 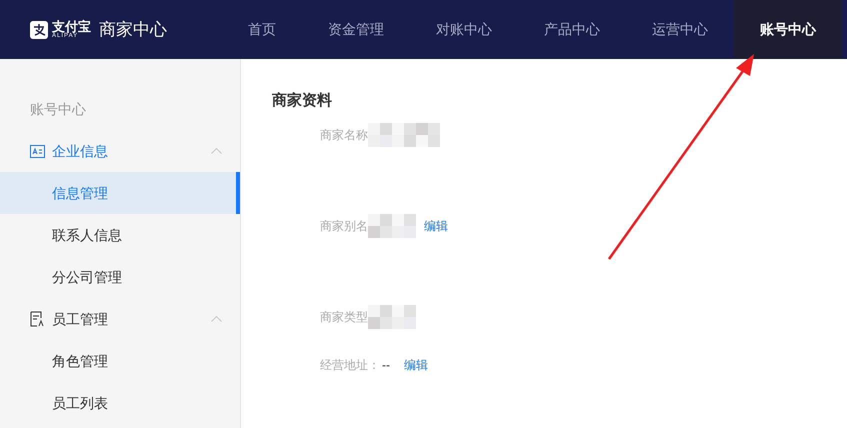 What do you see at coordinates (80, 151) in the screenshot?
I see `sidebar-group: 企业信息` at bounding box center [80, 151].